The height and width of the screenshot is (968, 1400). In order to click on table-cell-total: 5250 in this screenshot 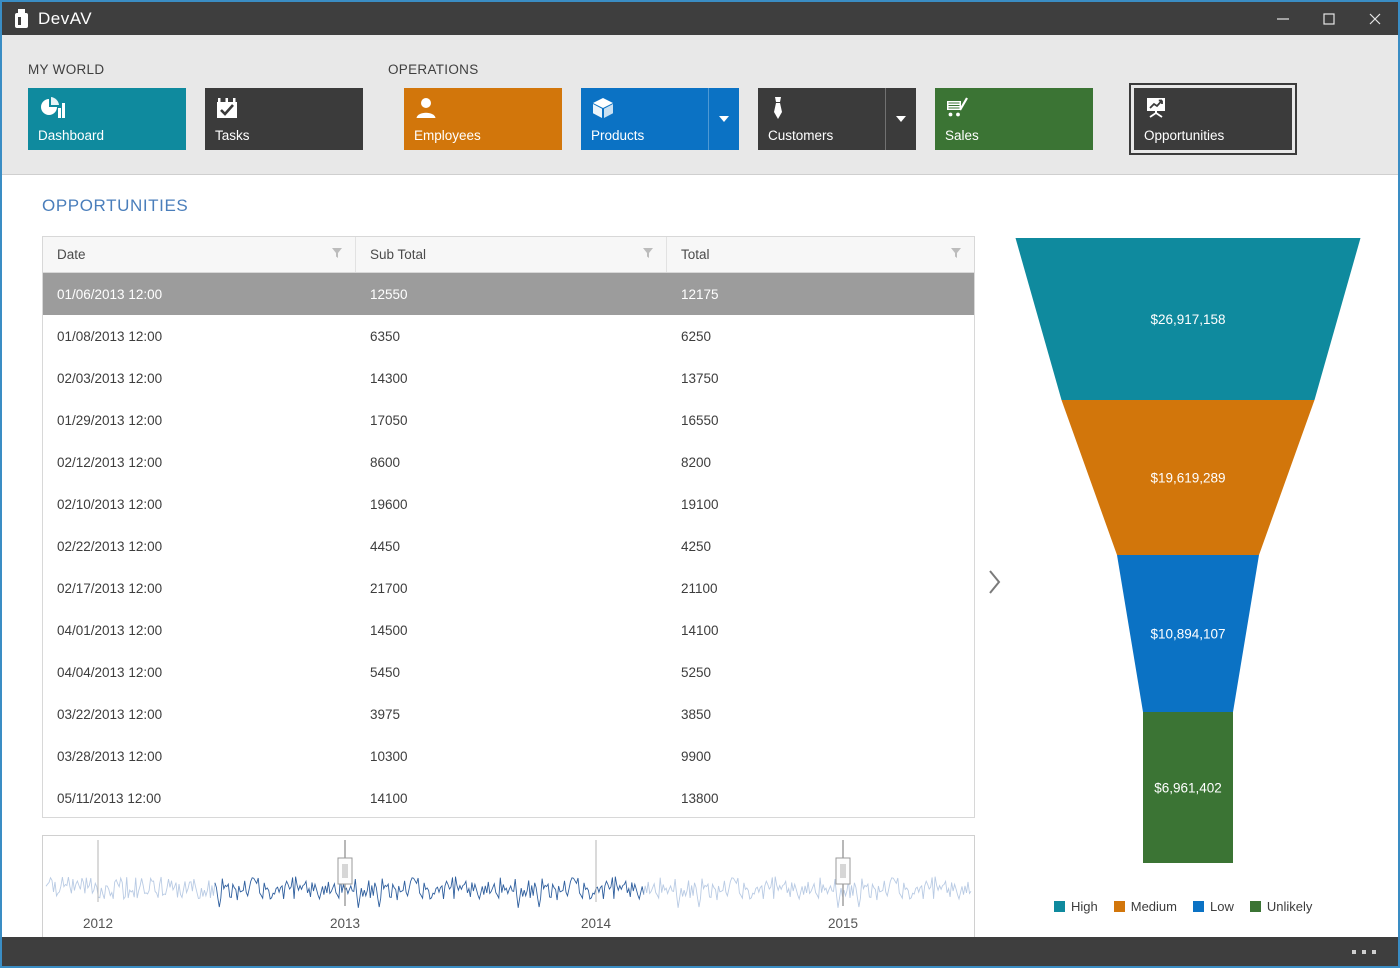, I will do `click(696, 672)`.